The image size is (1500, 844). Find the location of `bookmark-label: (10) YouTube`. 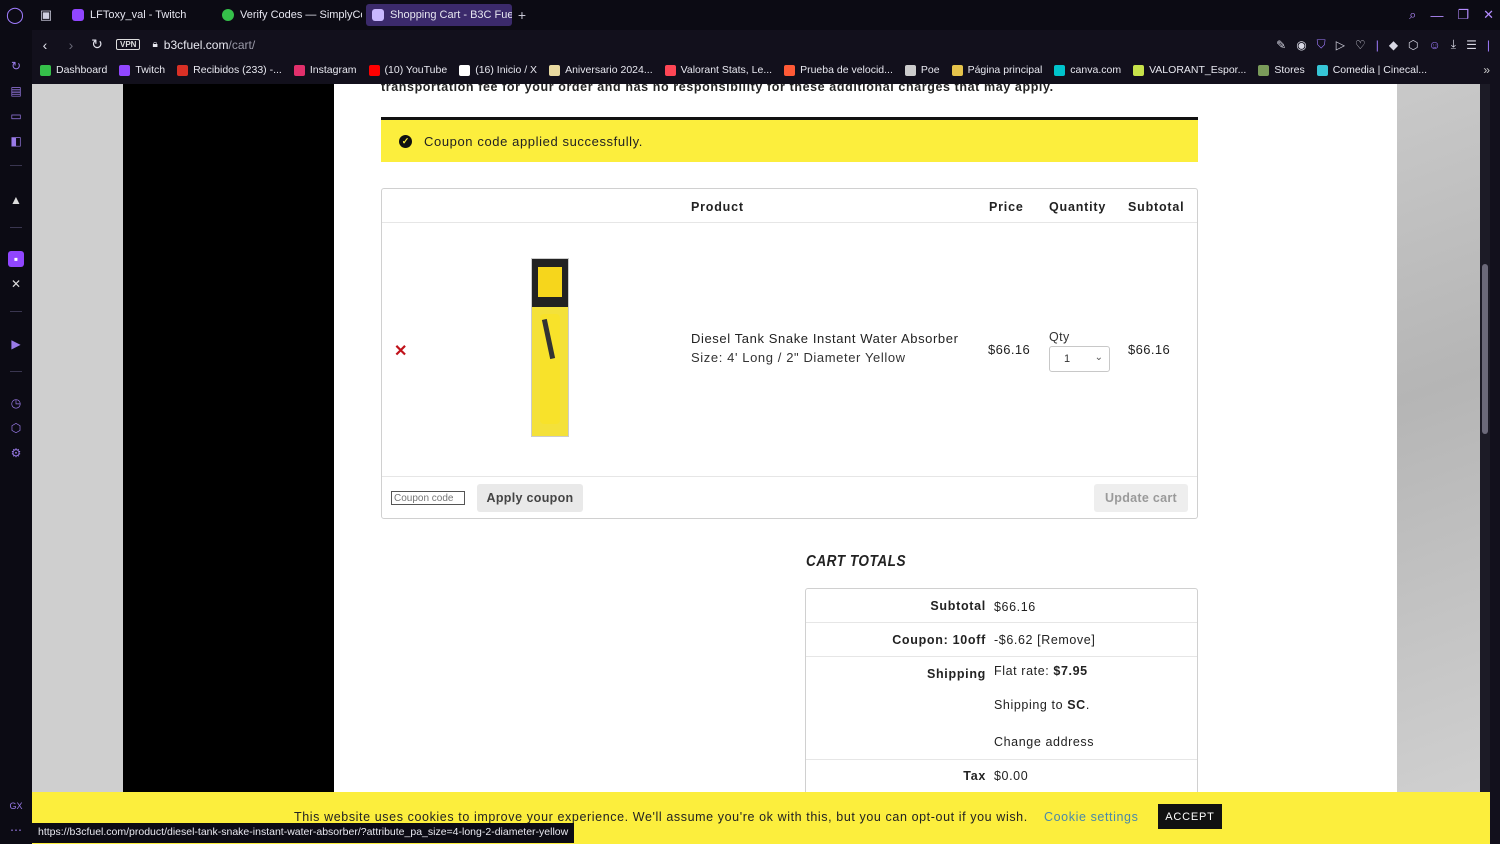

bookmark-label: (10) YouTube is located at coordinates (416, 70).